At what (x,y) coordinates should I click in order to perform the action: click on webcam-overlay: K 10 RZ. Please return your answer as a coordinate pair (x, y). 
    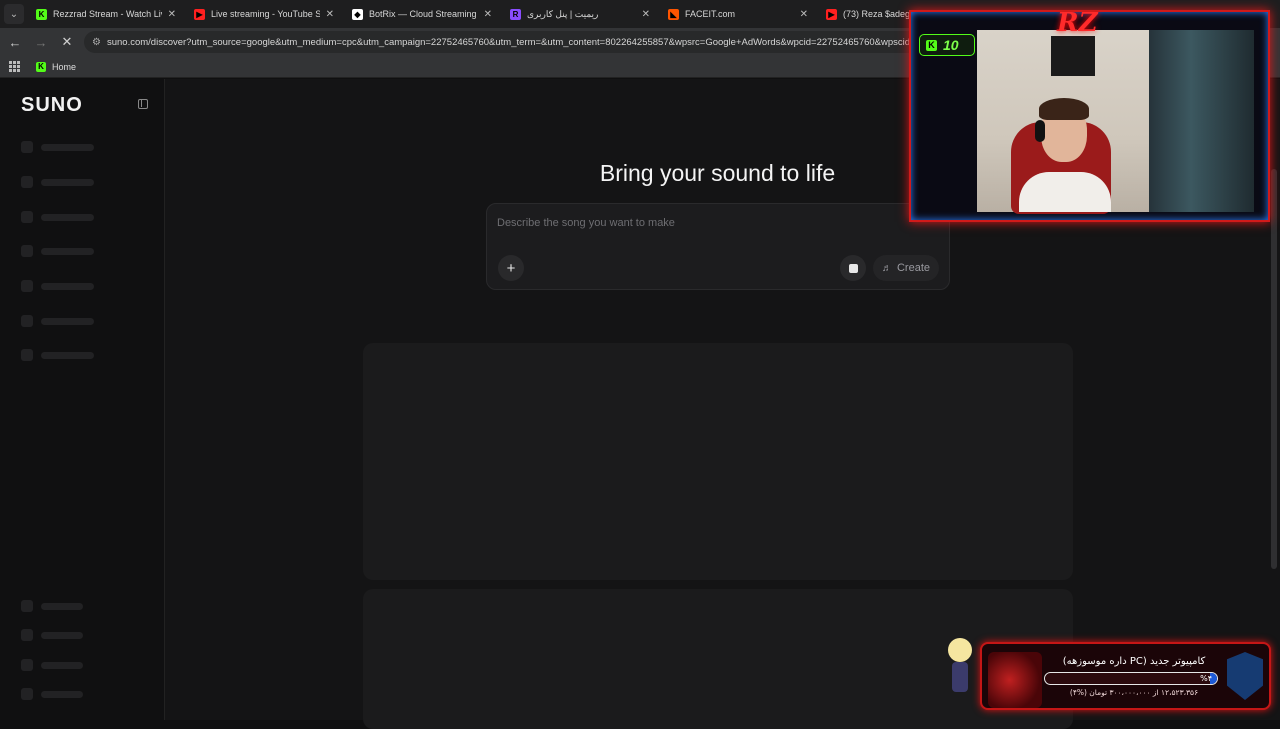
    Looking at the image, I should click on (1089, 116).